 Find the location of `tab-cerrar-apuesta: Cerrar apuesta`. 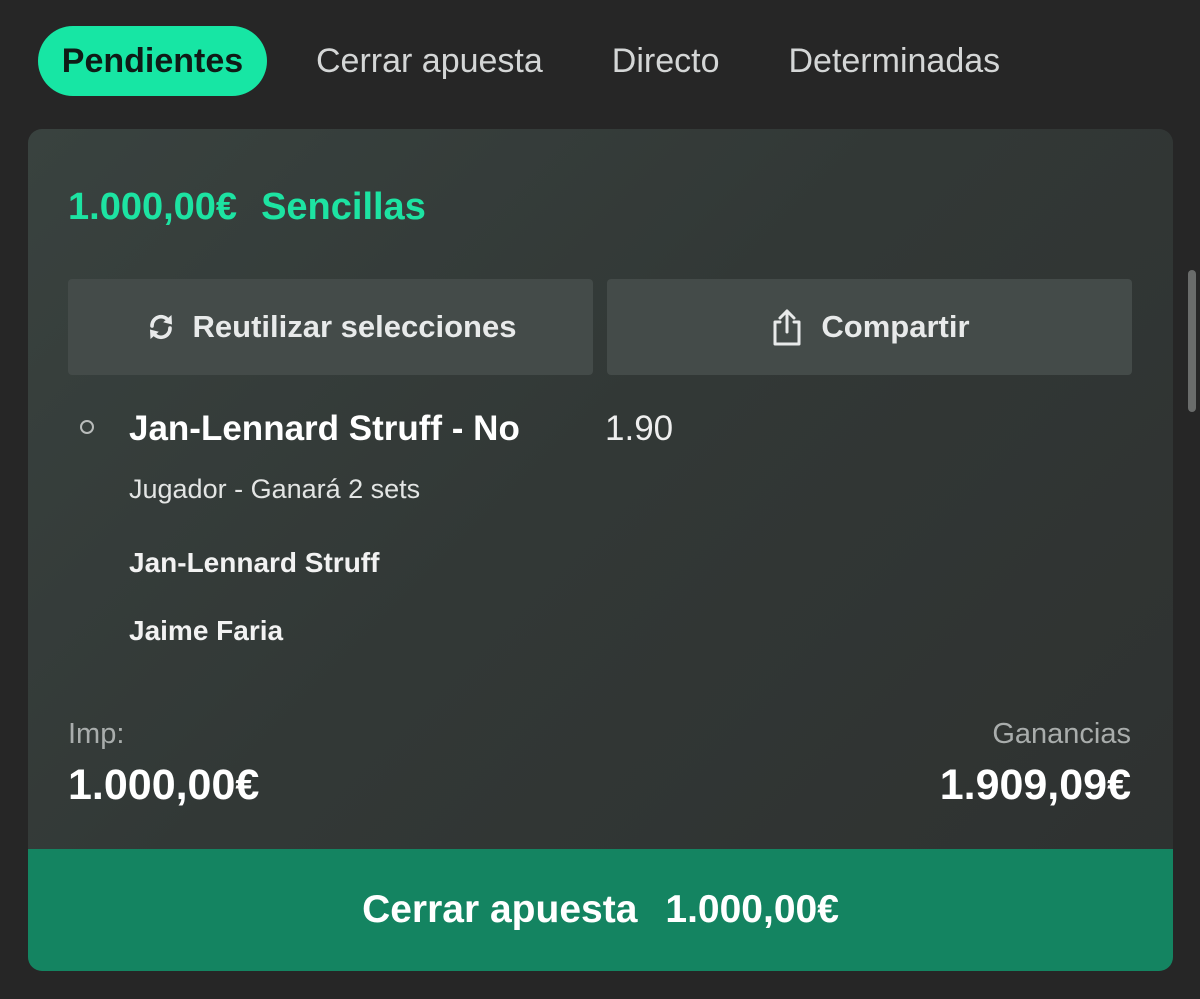

tab-cerrar-apuesta: Cerrar apuesta is located at coordinates (429, 61).